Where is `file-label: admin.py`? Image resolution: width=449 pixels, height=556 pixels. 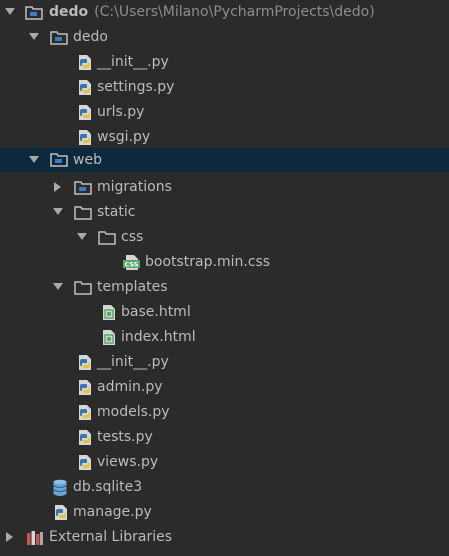 file-label: admin.py is located at coordinates (130, 387).